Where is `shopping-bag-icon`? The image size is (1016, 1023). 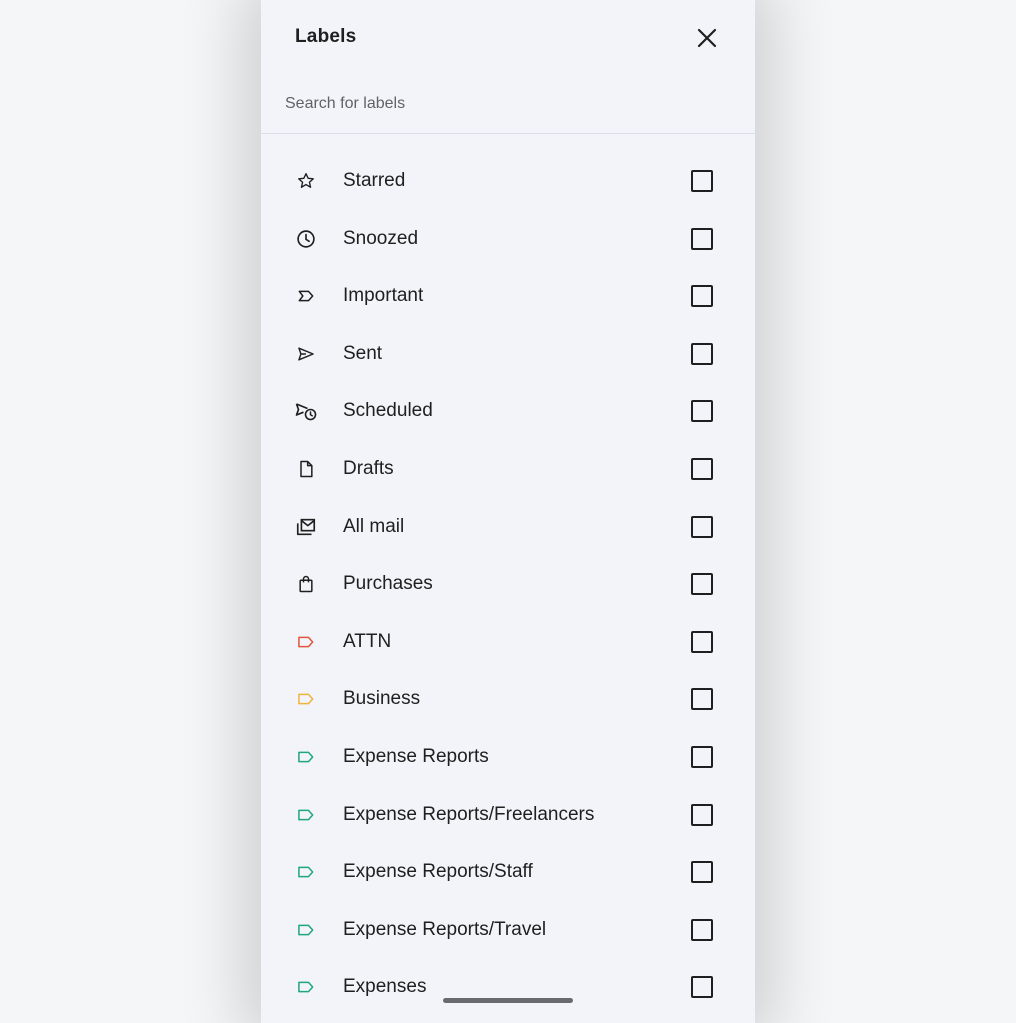
shopping-bag-icon is located at coordinates (306, 584).